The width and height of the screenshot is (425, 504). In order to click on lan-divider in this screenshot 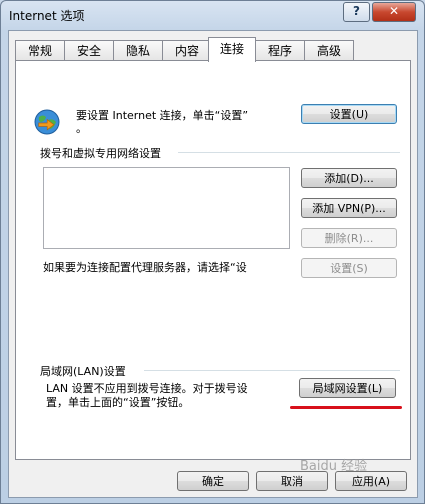, I will do `click(272, 370)`.